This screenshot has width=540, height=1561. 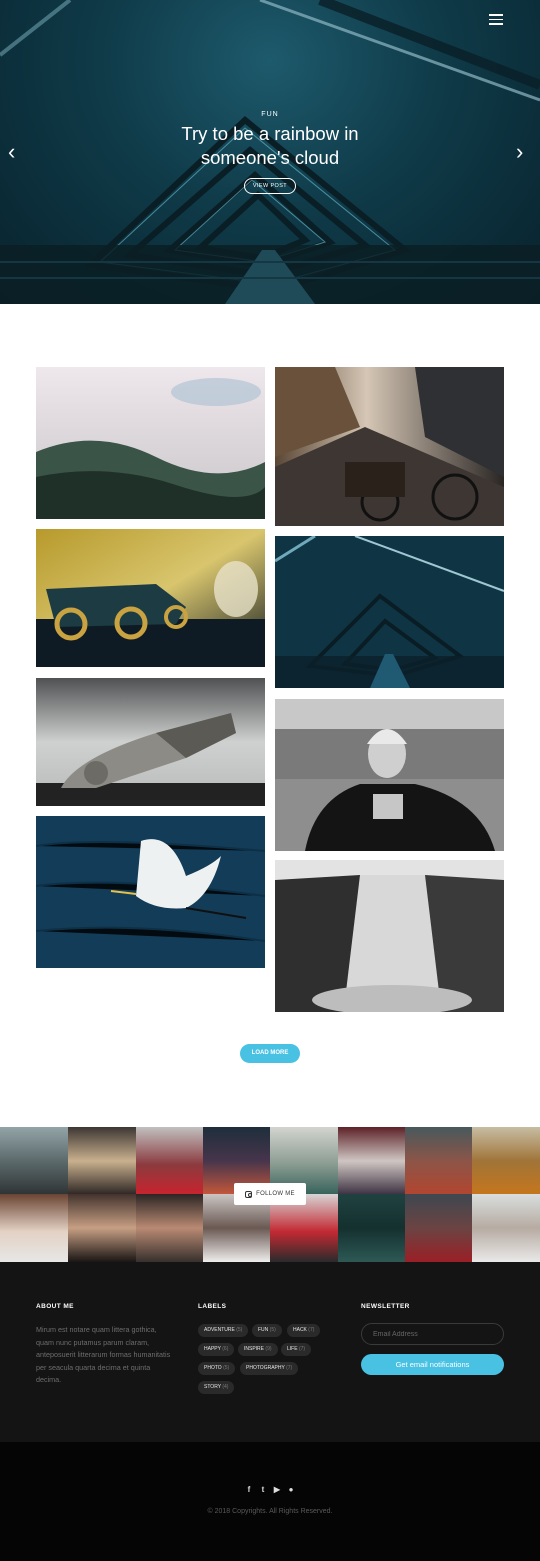 What do you see at coordinates (216, 1349) in the screenshot?
I see `label-tag: HAPPY (6)` at bounding box center [216, 1349].